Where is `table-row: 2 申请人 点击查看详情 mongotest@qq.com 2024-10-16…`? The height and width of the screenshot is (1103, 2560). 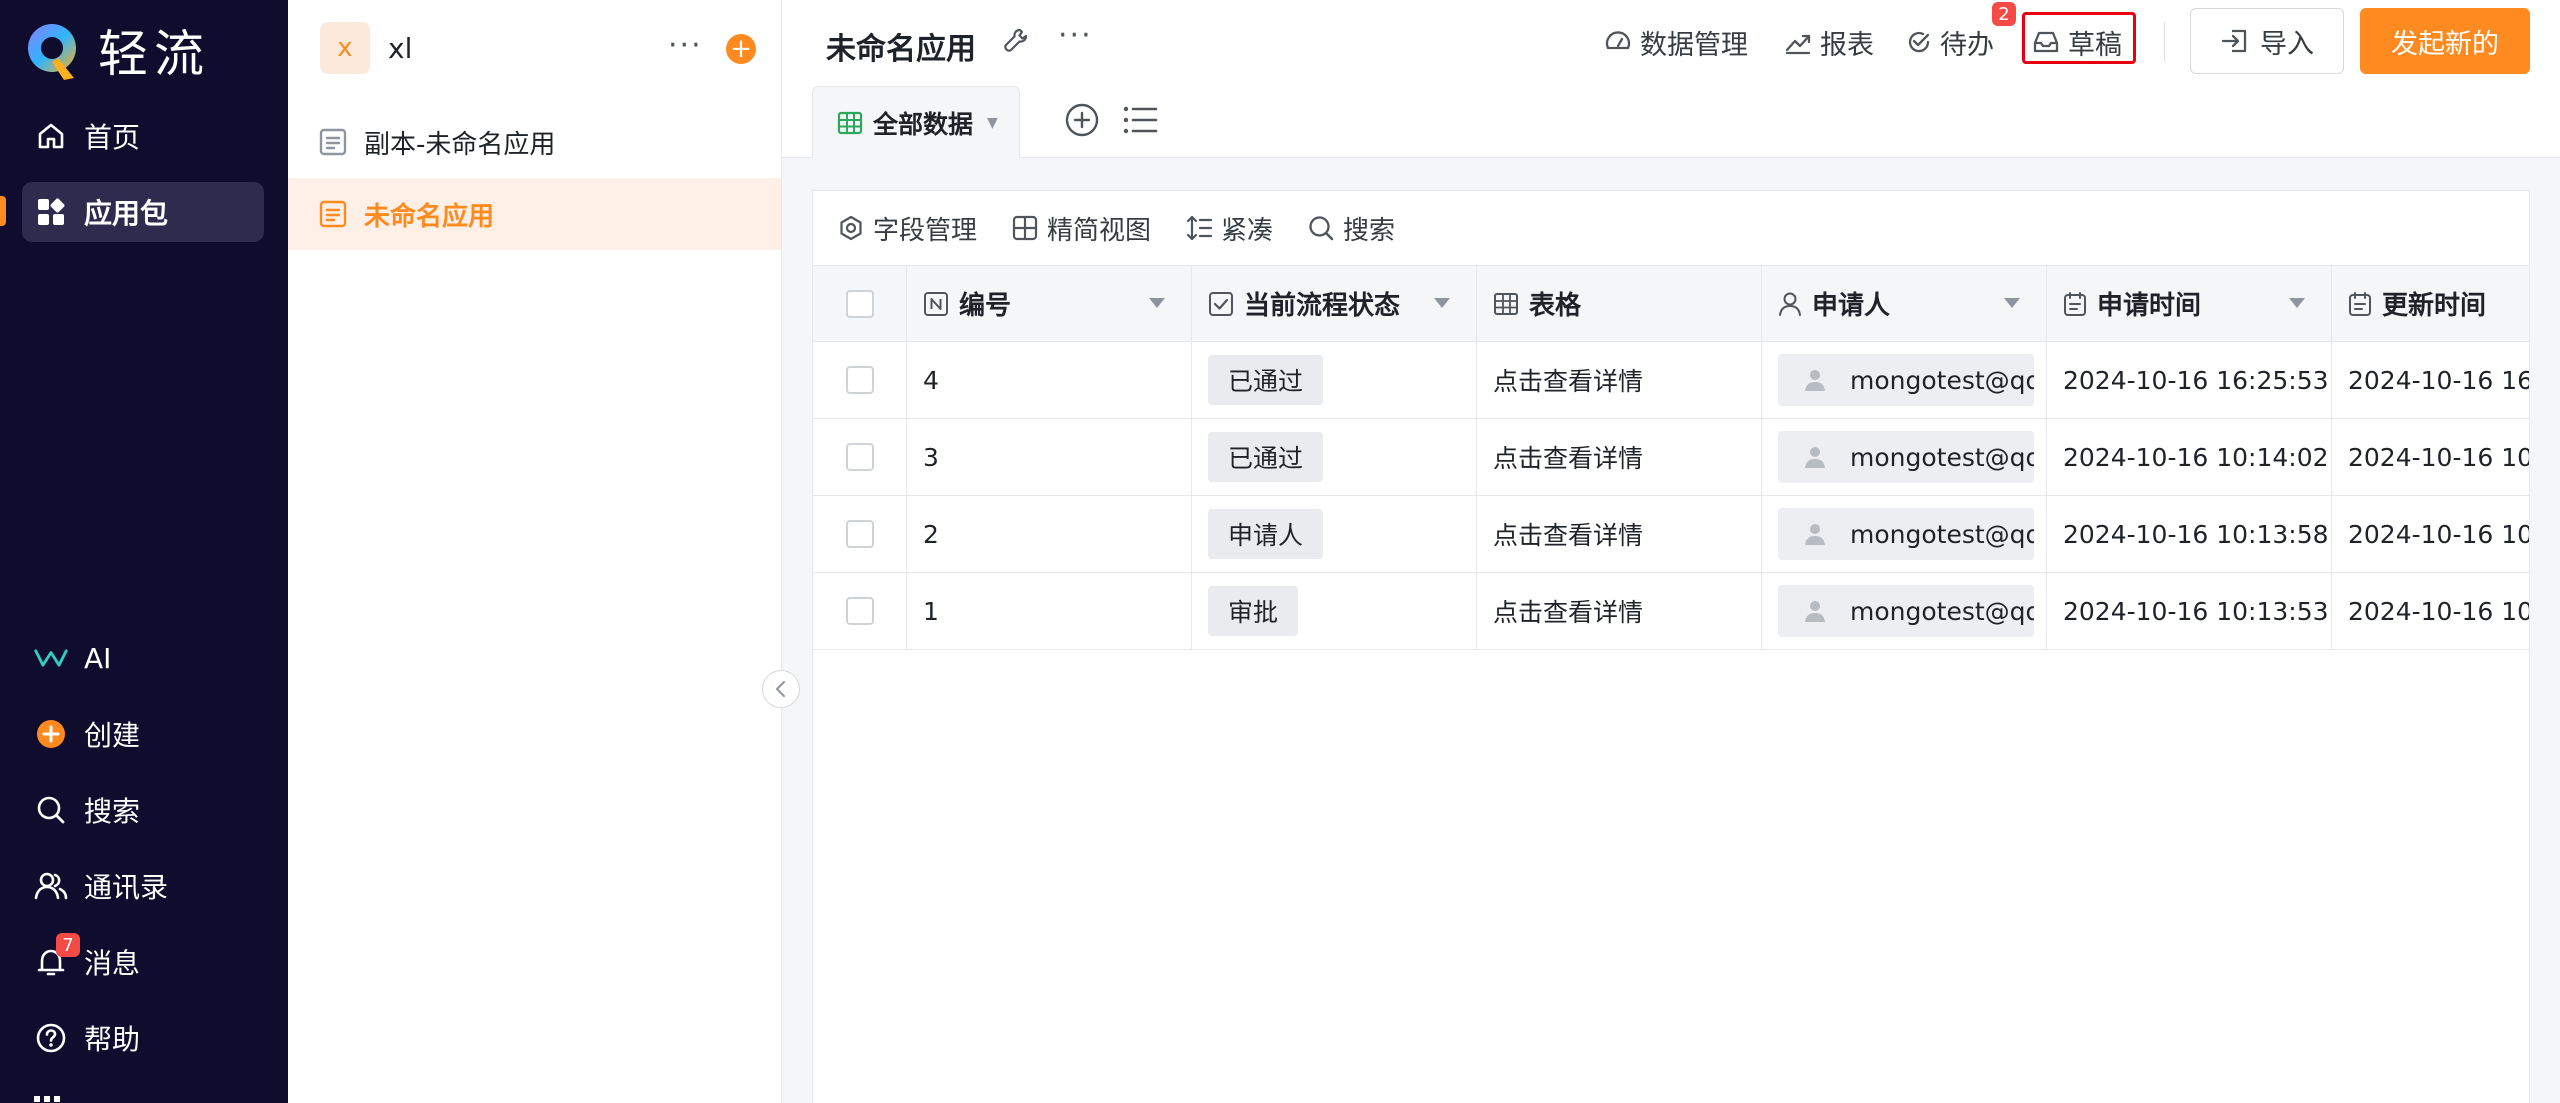
table-row: 2 申请人 点击查看详情 mongotest@qq.com 2024-10-16… is located at coordinates (1671, 534).